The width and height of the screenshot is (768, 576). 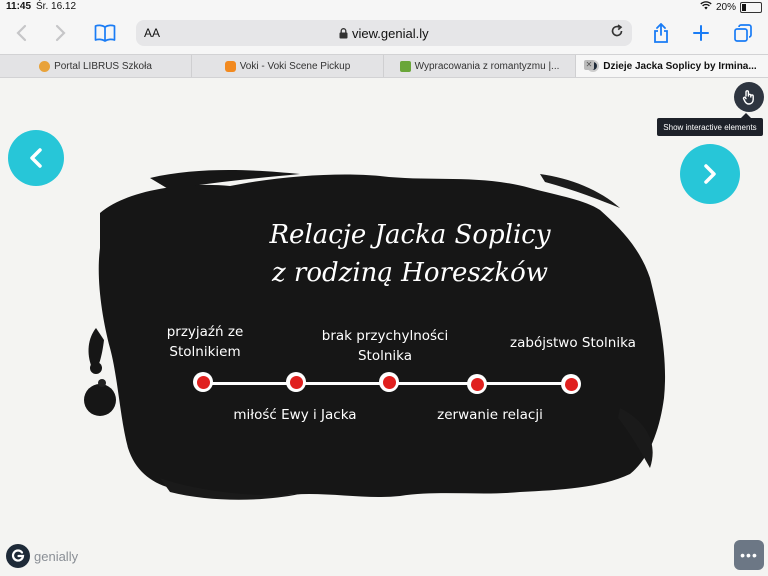 I want to click on event-label-breakup: zerwanie relacji, so click(x=490, y=415).